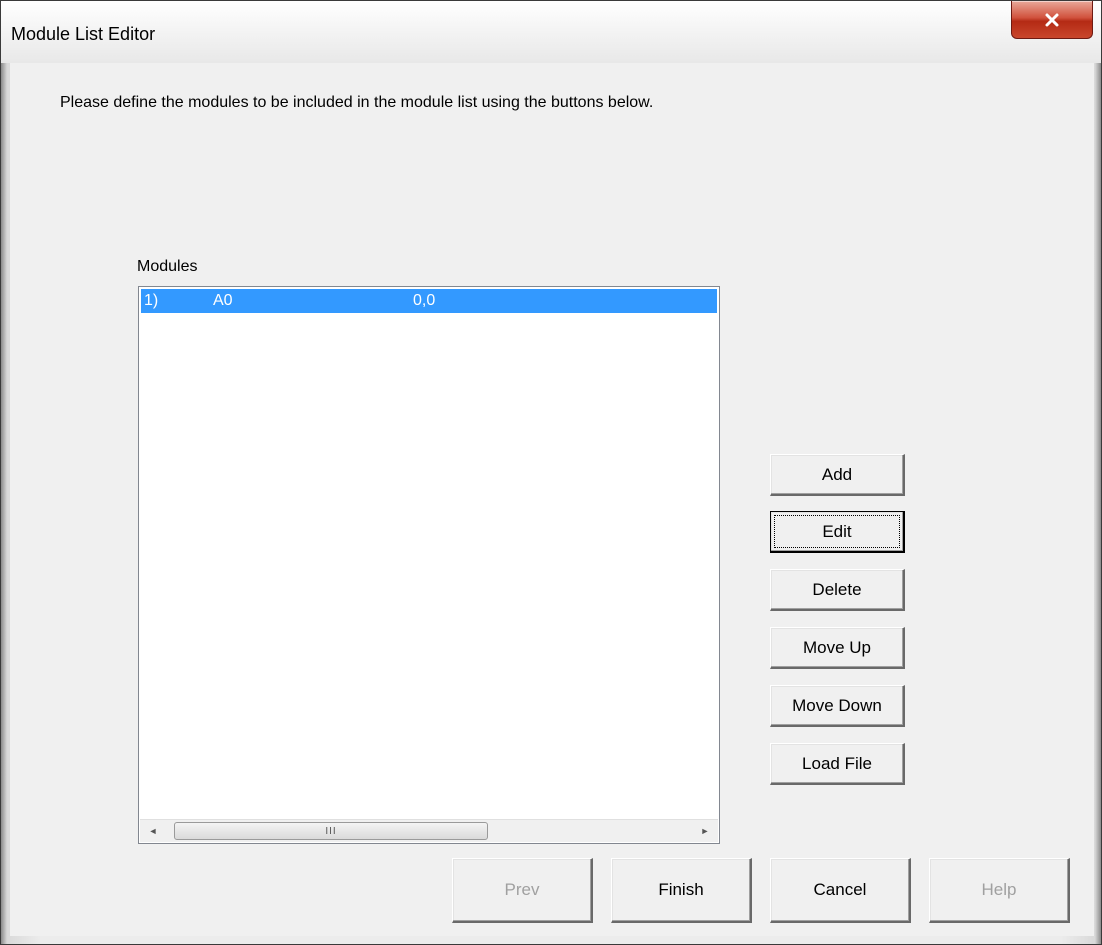  I want to click on scroll-grip-icon: III, so click(331, 831).